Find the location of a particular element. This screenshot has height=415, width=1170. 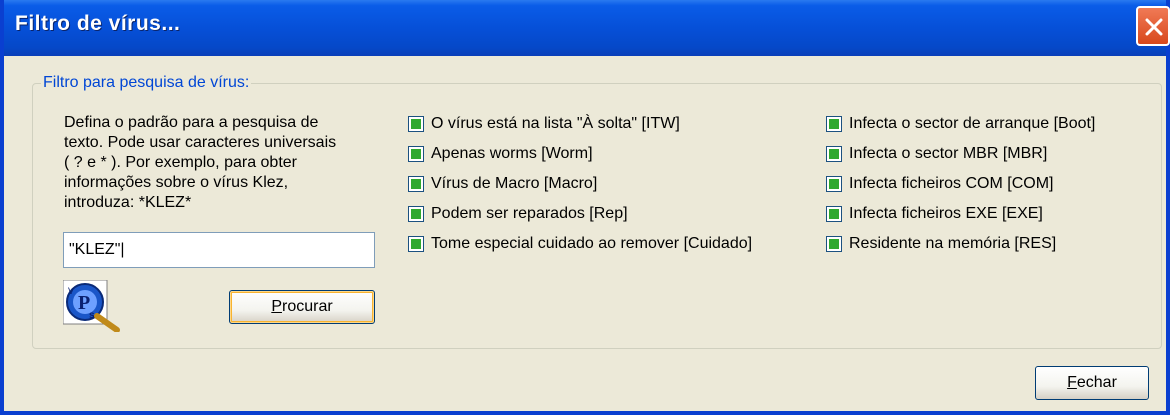

help-line: Defina o padrão para a pesquisa de is located at coordinates (191, 122).